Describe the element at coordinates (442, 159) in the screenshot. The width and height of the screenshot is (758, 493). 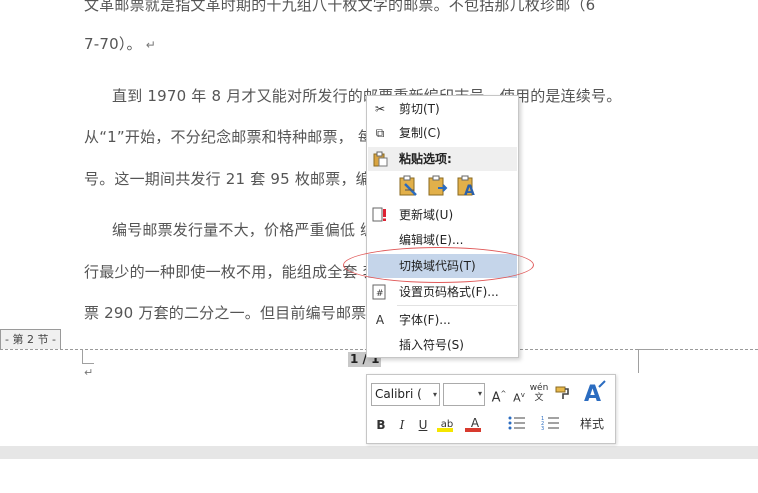
I see `menu-section-paste-options: 粘贴选项:` at that location.